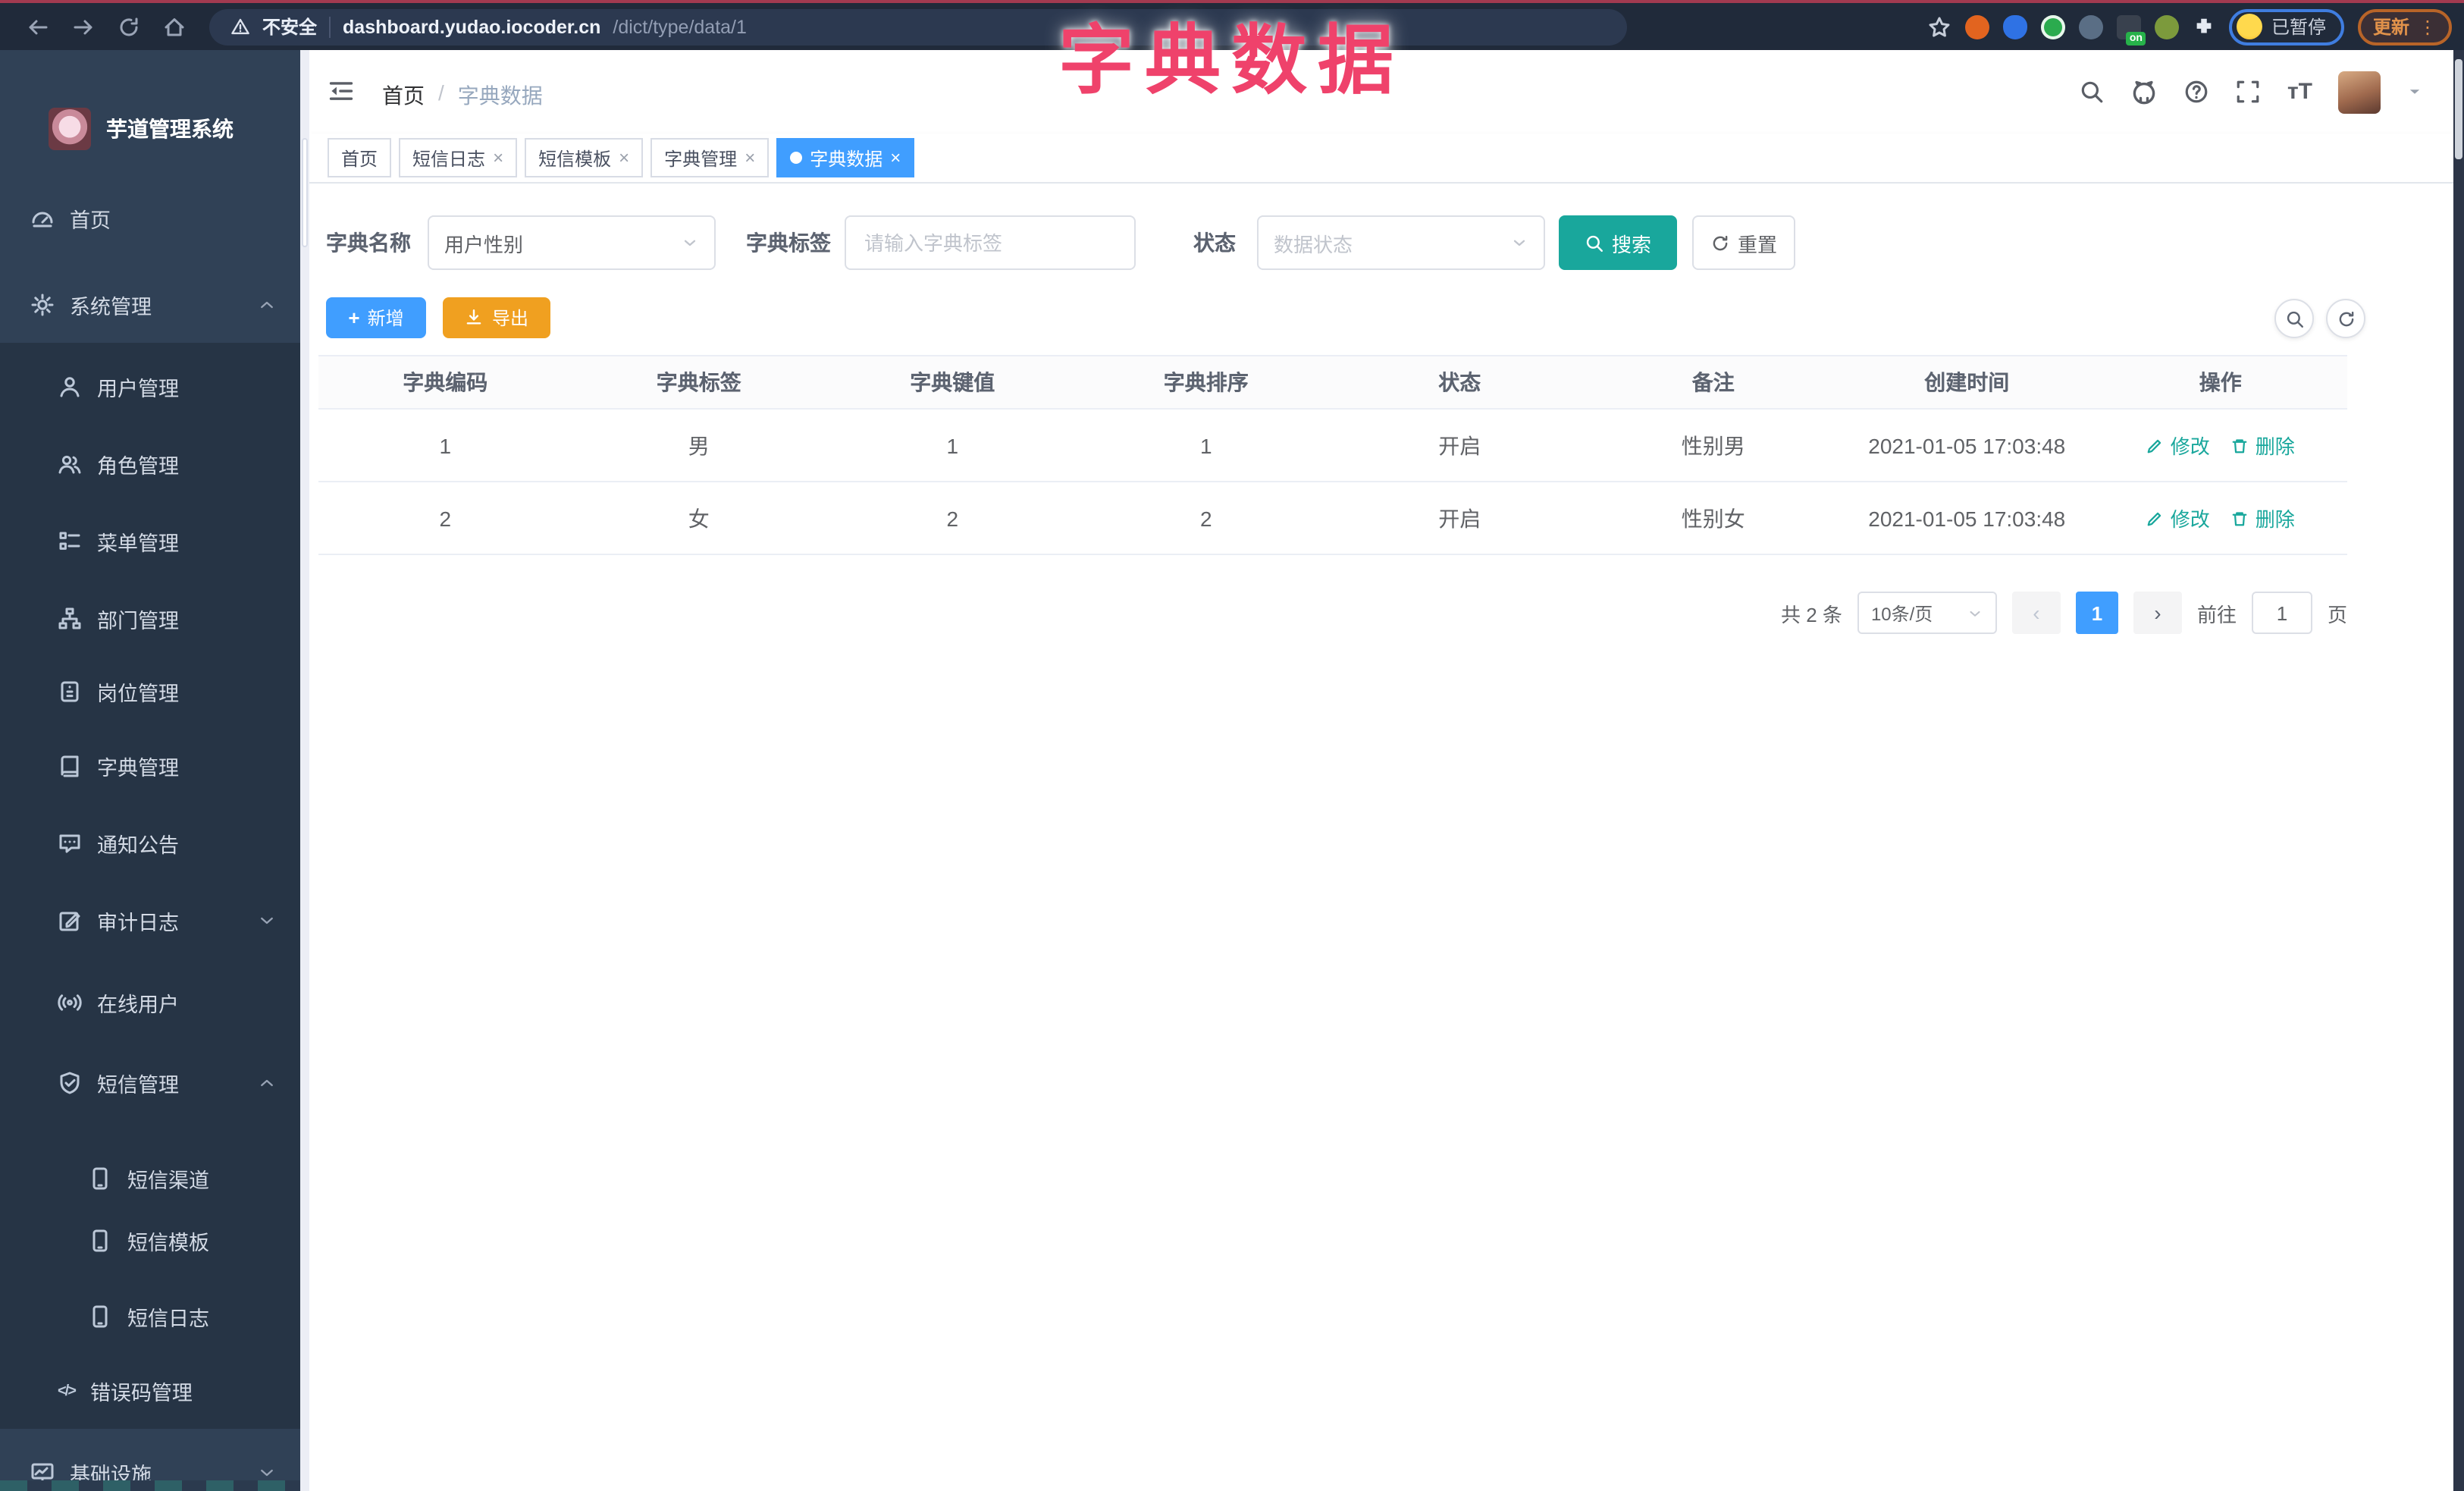 The width and height of the screenshot is (2464, 1491). Describe the element at coordinates (2300, 92) in the screenshot. I see `font-size-button: тT` at that location.